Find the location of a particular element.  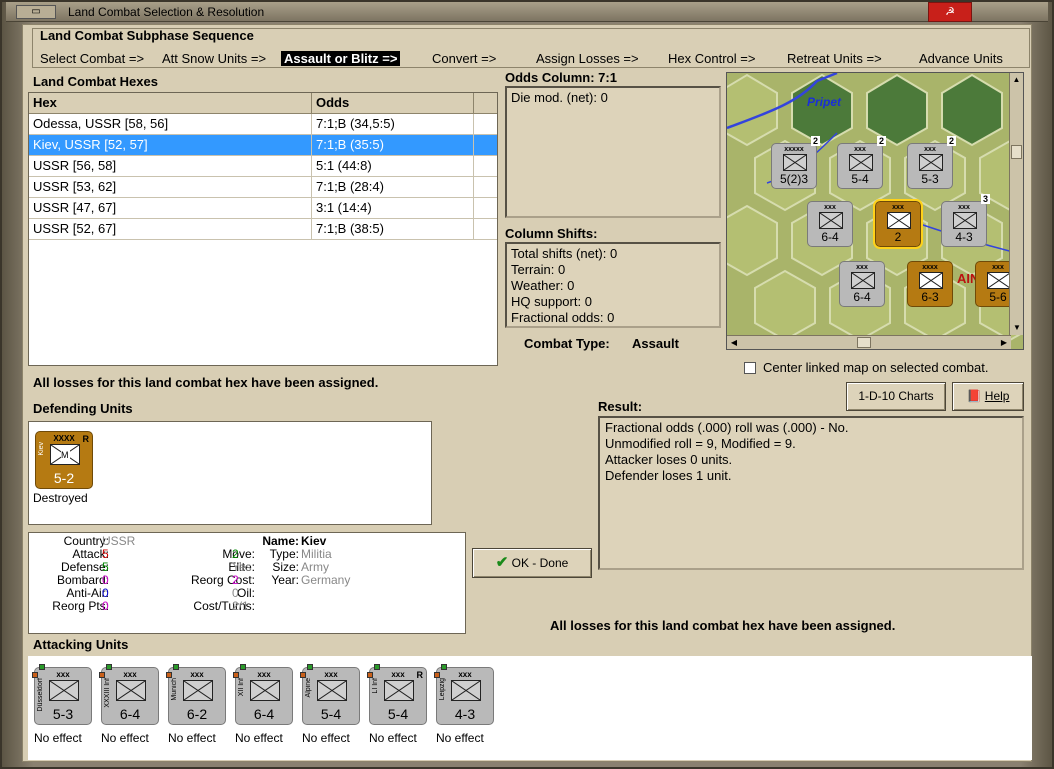

odds-cell: 7:1;B (28:4) is located at coordinates (393, 187).